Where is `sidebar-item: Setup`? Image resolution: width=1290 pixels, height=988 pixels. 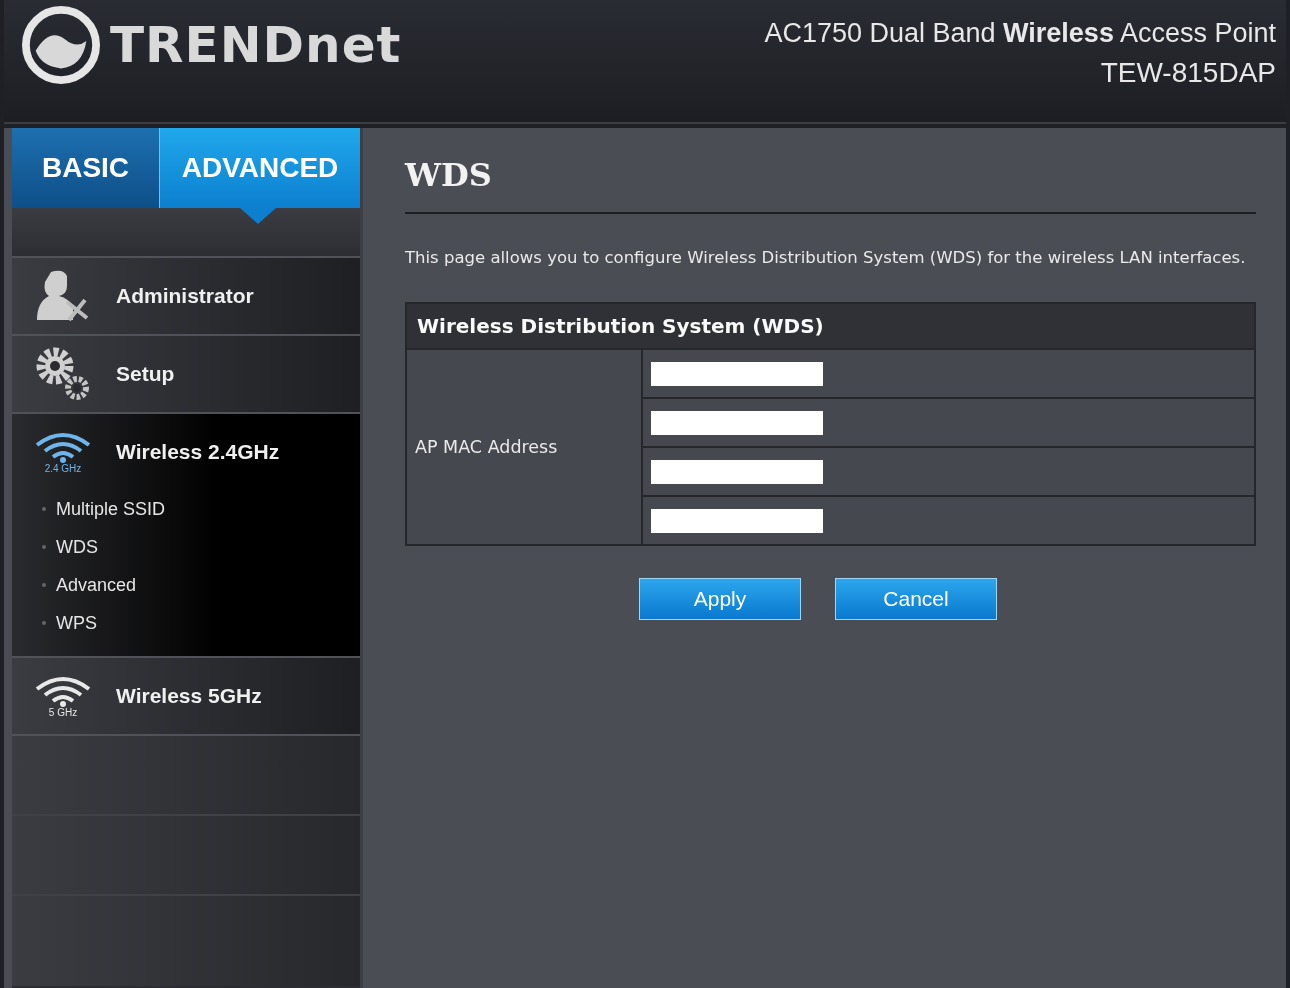
sidebar-item: Setup is located at coordinates (186, 374).